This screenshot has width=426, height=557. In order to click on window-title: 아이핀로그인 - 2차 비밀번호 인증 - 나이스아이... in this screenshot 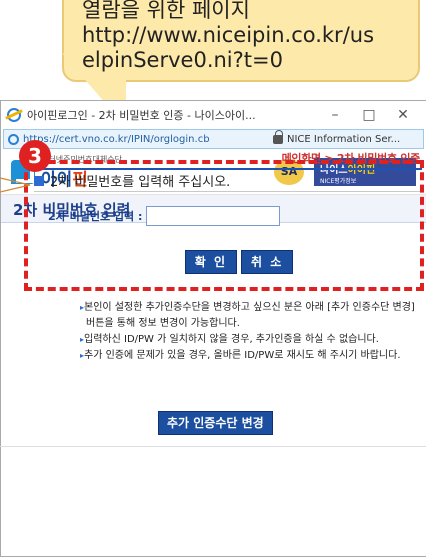, I will do `click(141, 115)`.